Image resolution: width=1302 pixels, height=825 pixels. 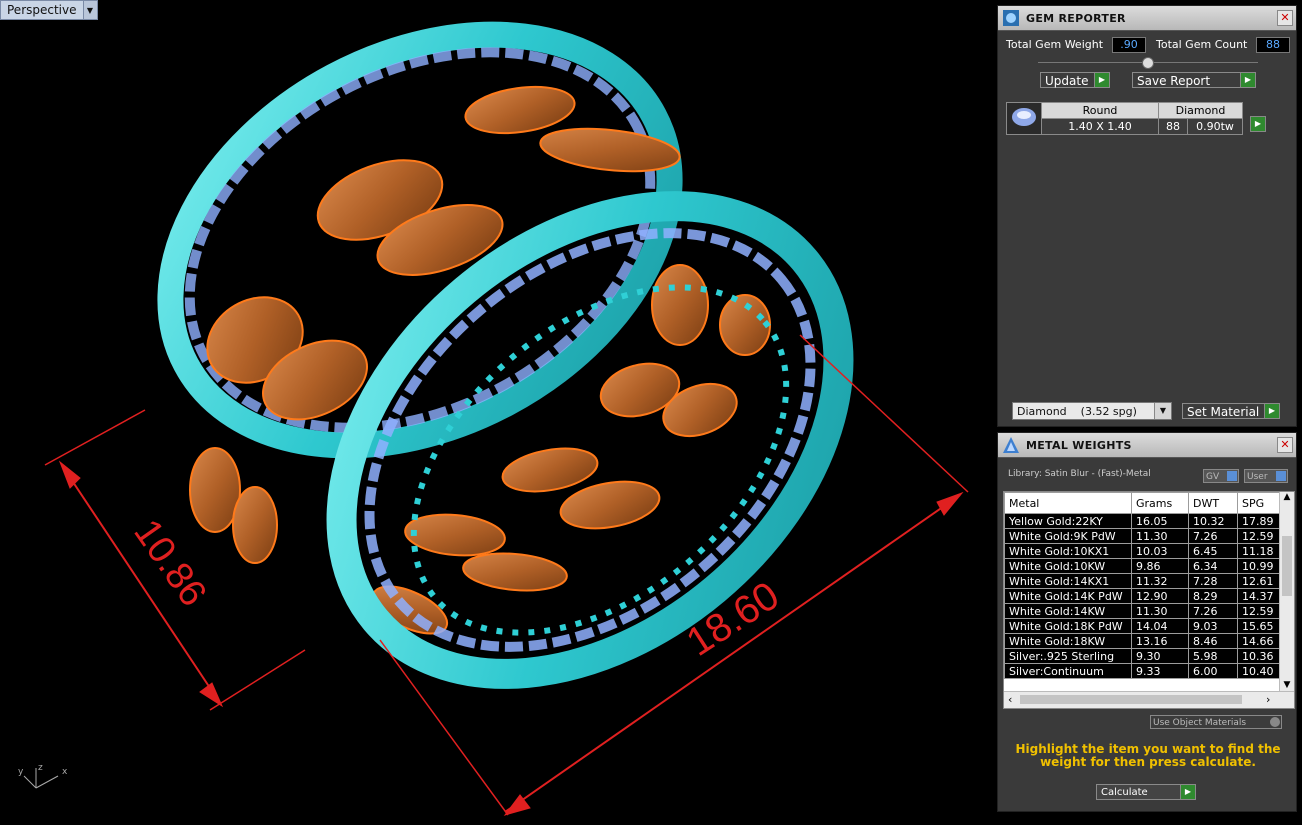 What do you see at coordinates (1162, 411) in the screenshot?
I see `chevron-down-icon: ▼` at bounding box center [1162, 411].